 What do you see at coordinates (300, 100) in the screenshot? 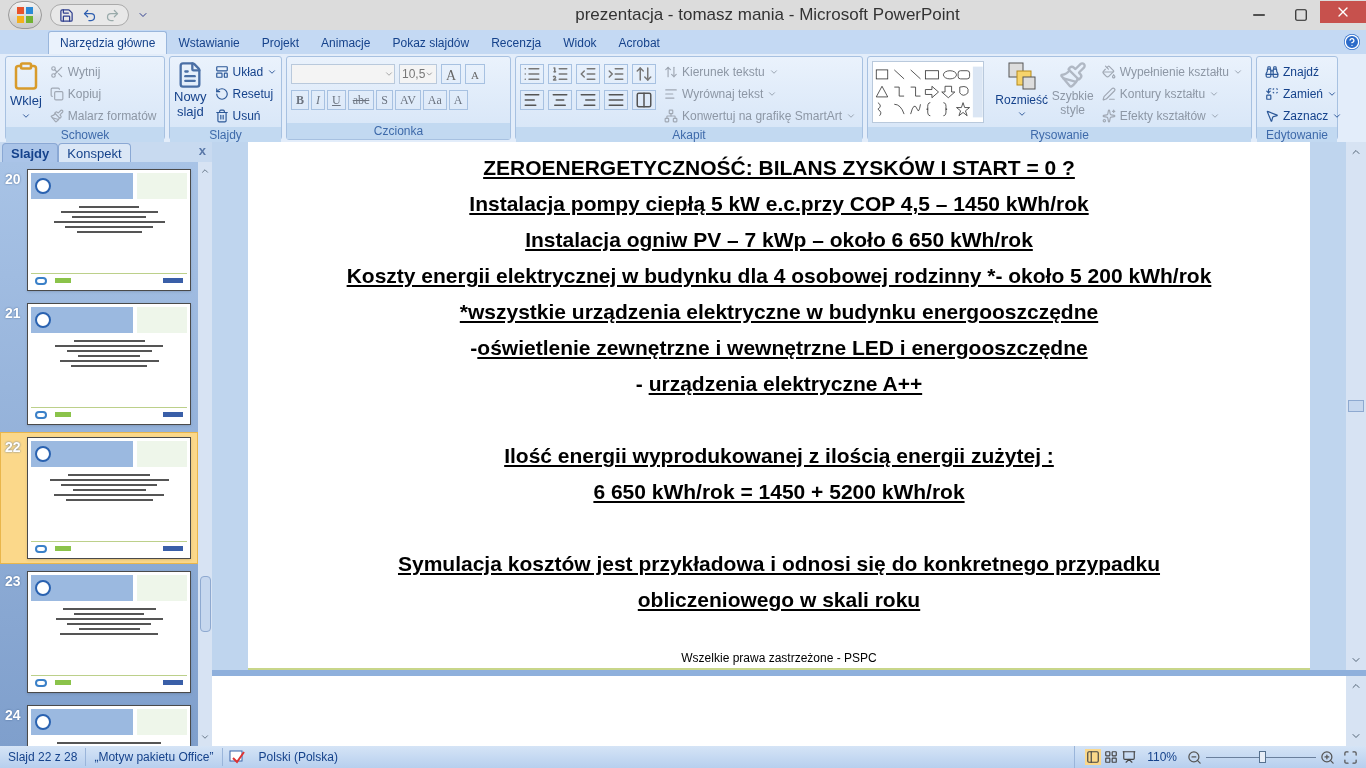
I see `format-button: B` at bounding box center [300, 100].